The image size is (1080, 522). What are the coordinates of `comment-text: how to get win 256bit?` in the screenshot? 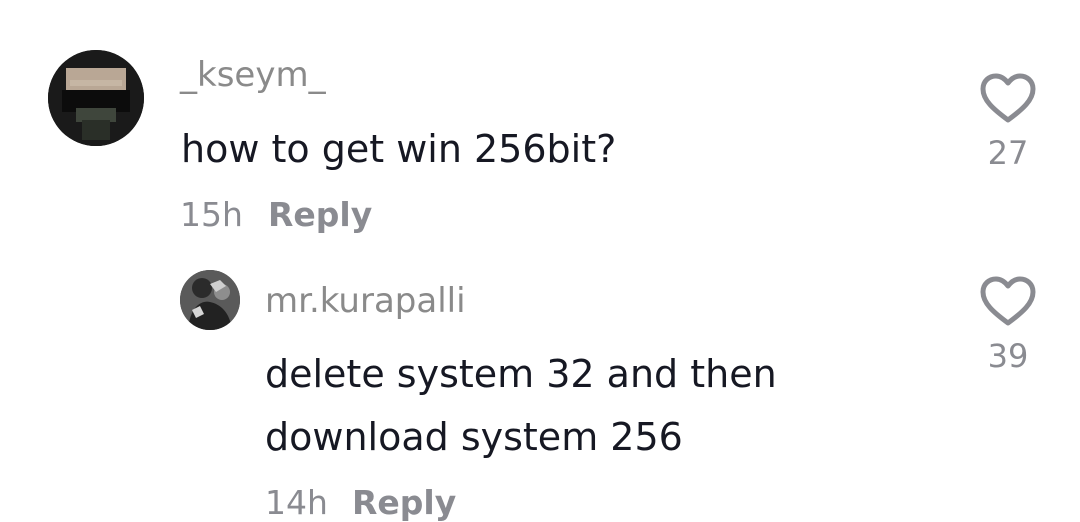 It's located at (399, 149).